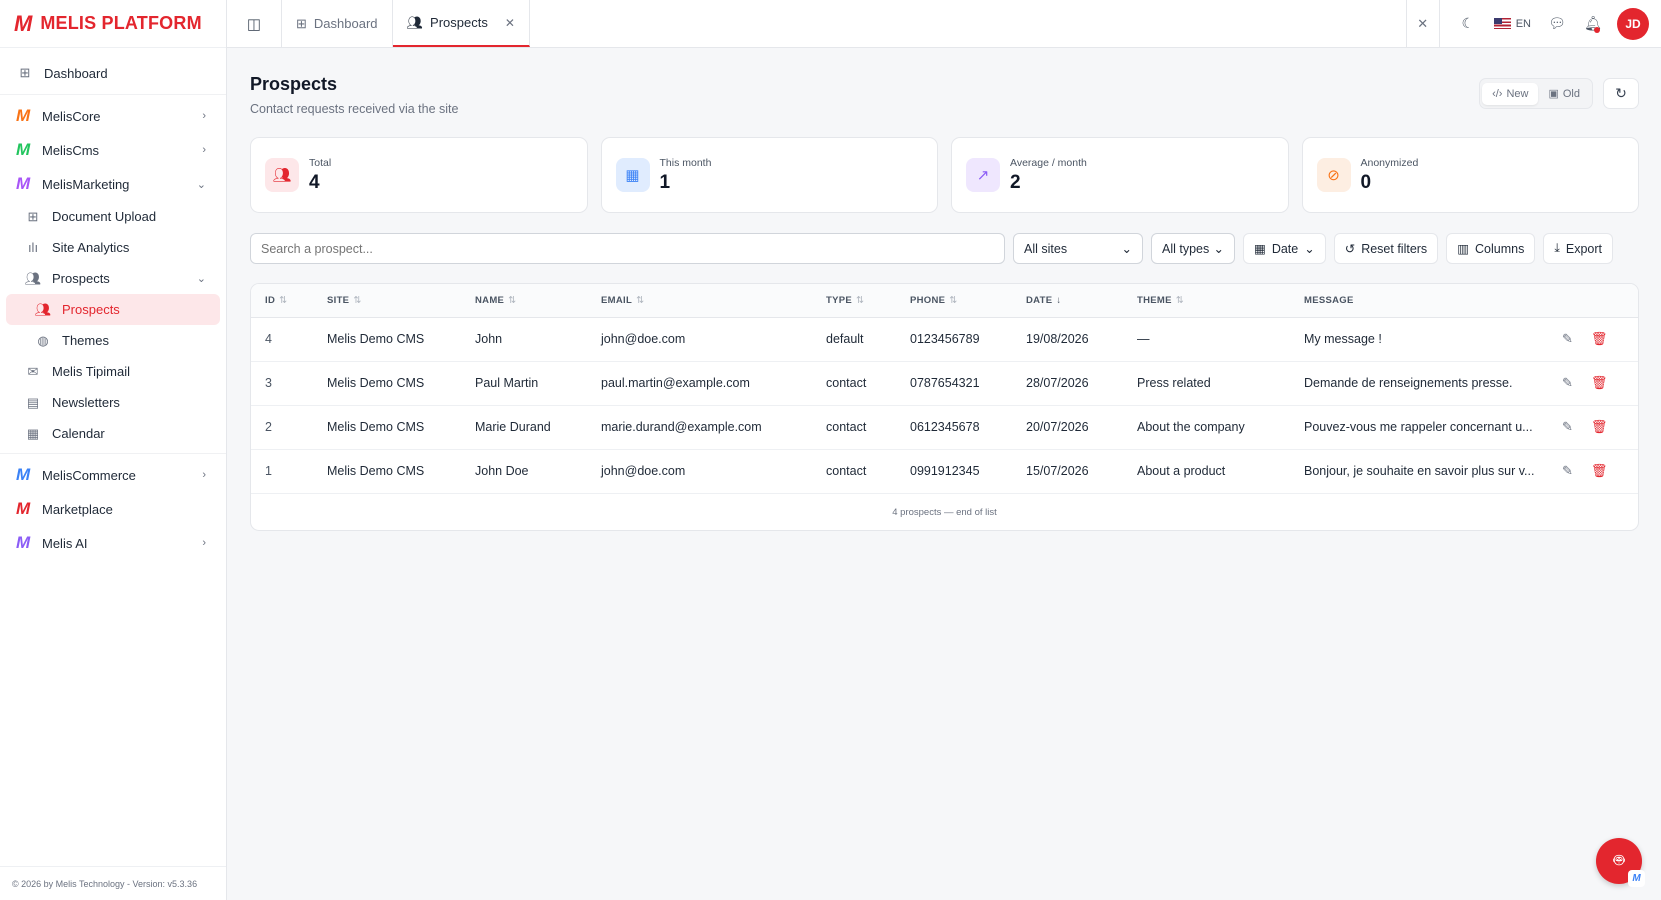 The width and height of the screenshot is (1661, 900). What do you see at coordinates (86, 402) in the screenshot?
I see `sidebar-item-label: Newsletters` at bounding box center [86, 402].